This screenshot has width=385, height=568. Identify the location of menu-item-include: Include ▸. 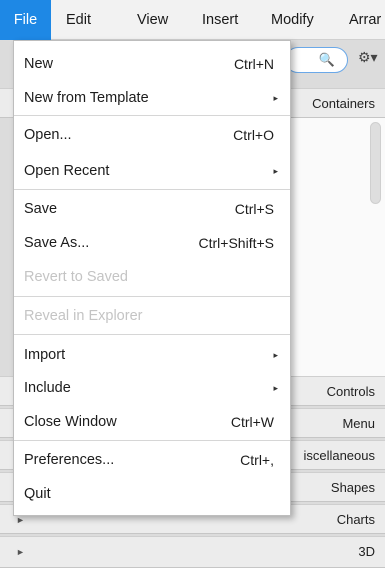
(152, 388).